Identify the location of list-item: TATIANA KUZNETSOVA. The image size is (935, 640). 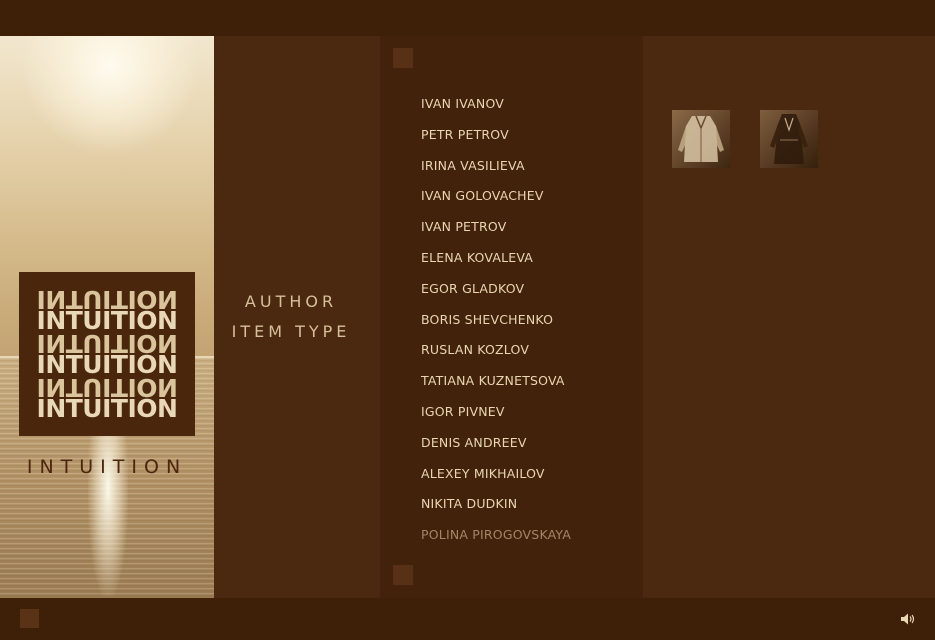
(528, 385).